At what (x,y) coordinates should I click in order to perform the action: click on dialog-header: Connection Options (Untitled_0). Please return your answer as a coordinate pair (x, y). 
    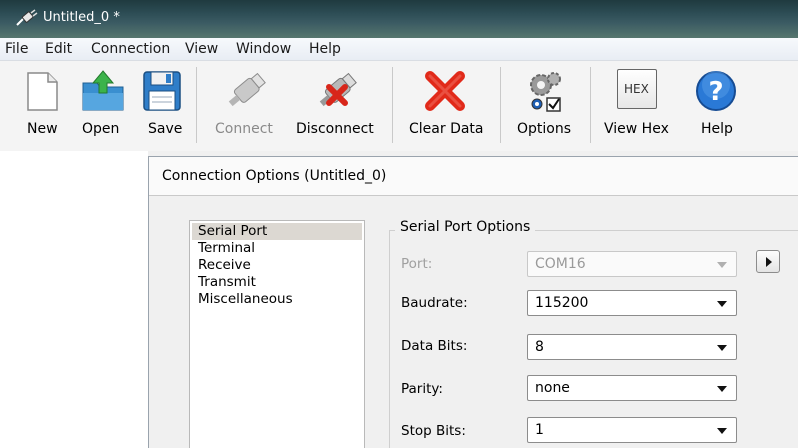
    Looking at the image, I should click on (473, 176).